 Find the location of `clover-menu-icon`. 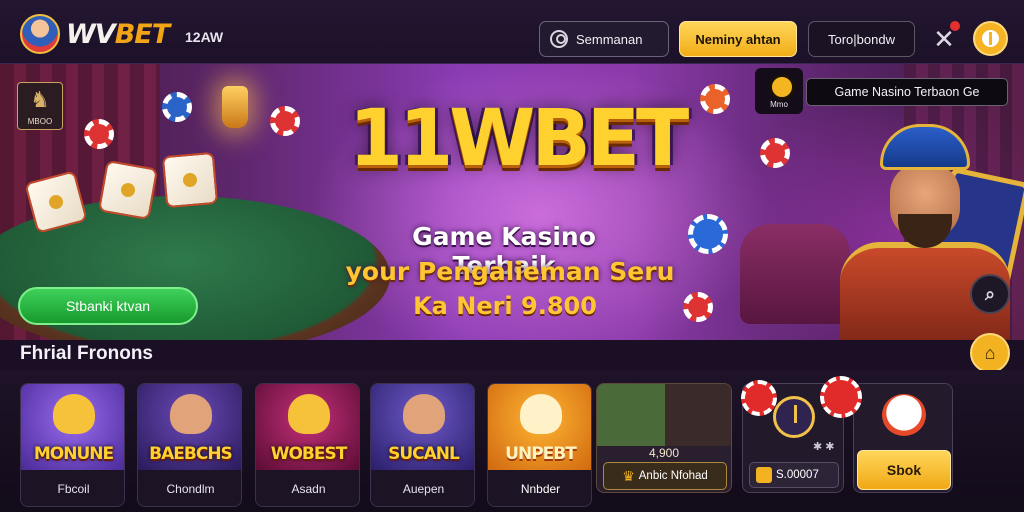

clover-menu-icon is located at coordinates (990, 38).